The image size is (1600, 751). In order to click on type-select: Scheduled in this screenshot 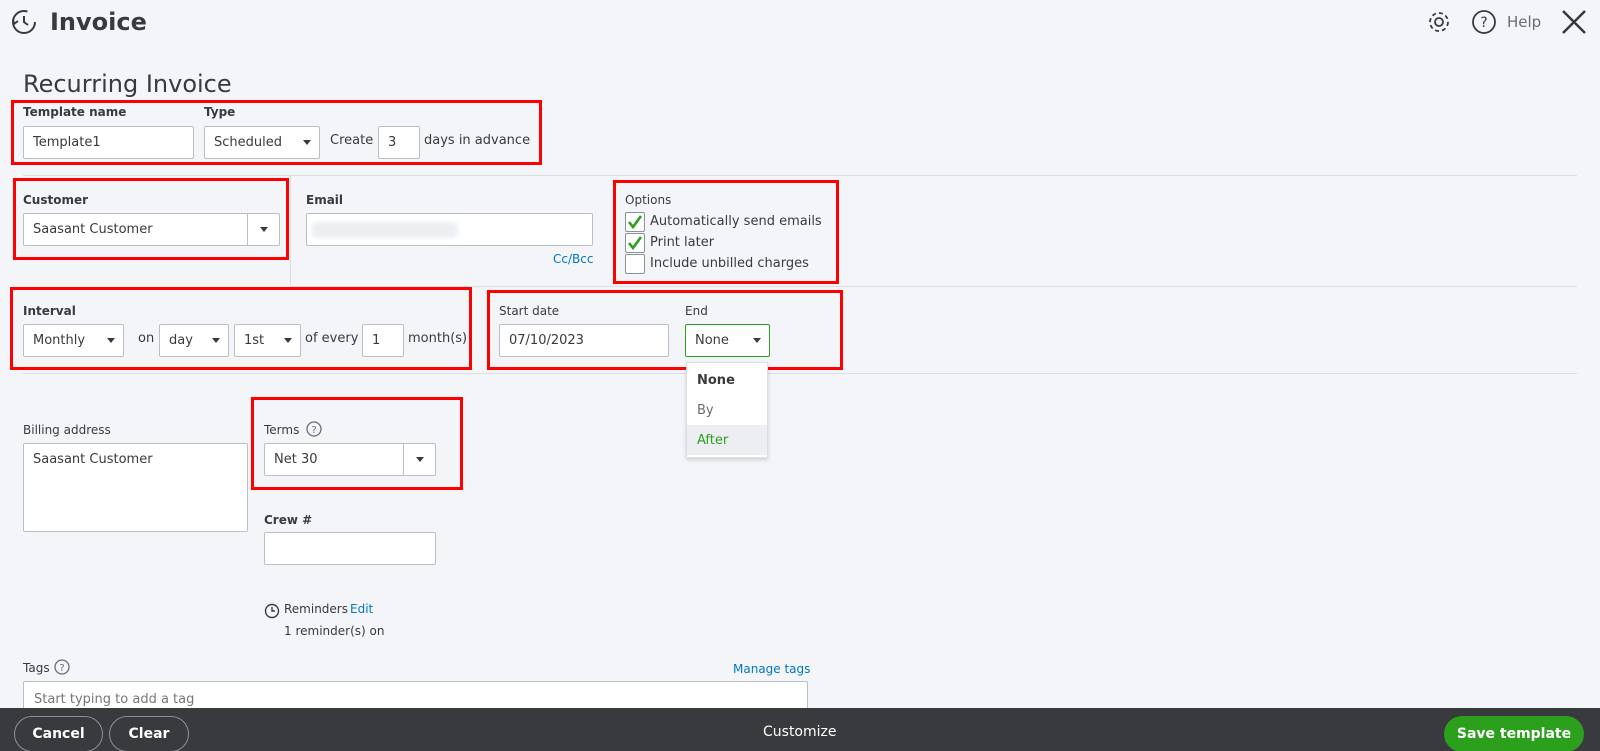, I will do `click(262, 142)`.